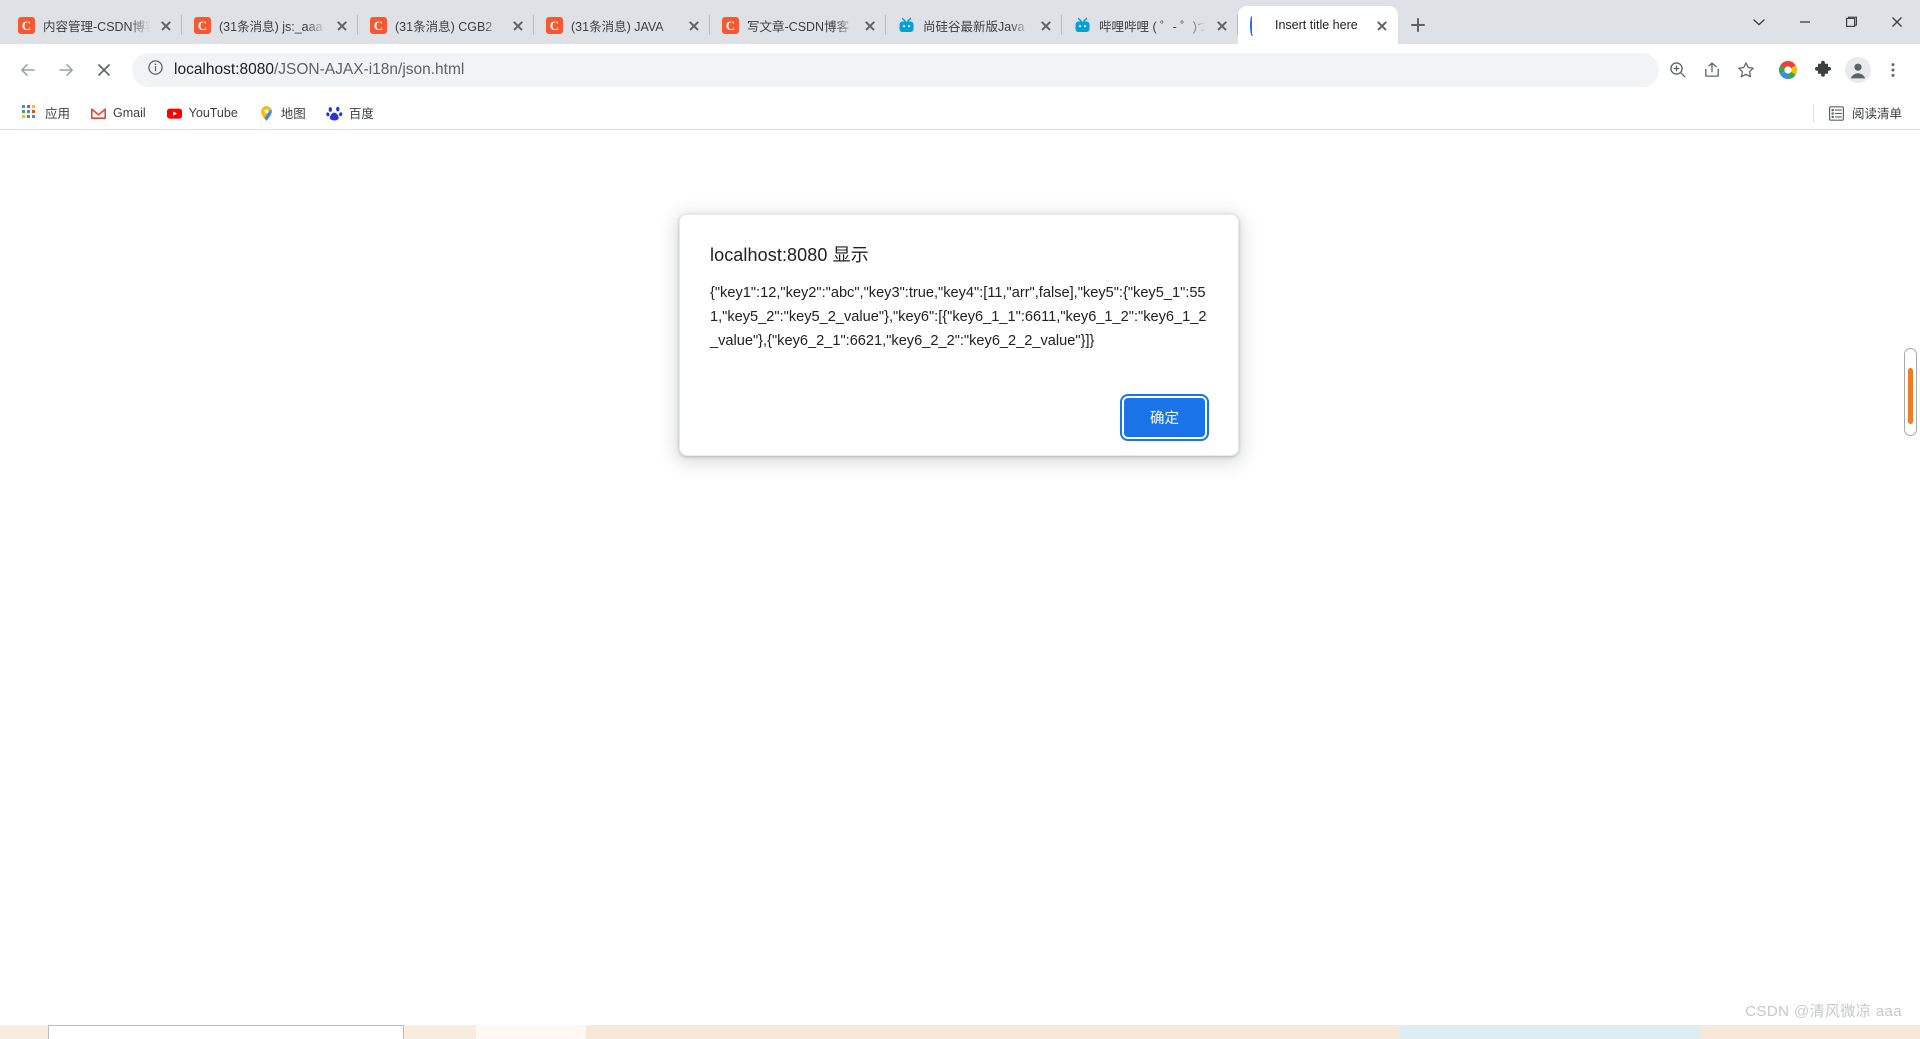  I want to click on tab-title: Insert title here, so click(1316, 25).